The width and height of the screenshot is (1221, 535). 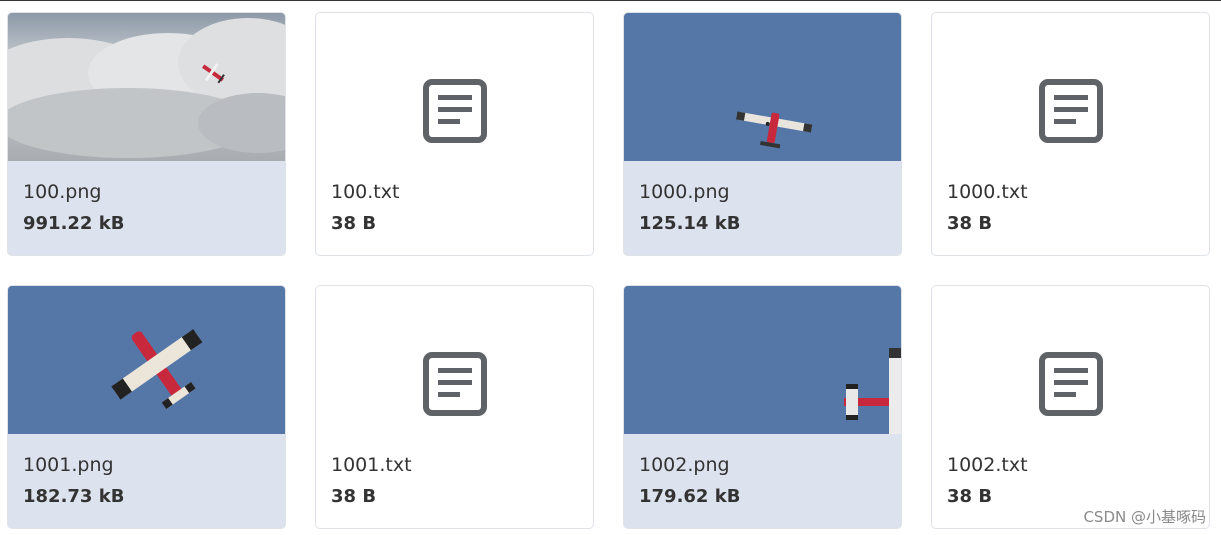 What do you see at coordinates (371, 465) in the screenshot?
I see `file-name: 1001.txt` at bounding box center [371, 465].